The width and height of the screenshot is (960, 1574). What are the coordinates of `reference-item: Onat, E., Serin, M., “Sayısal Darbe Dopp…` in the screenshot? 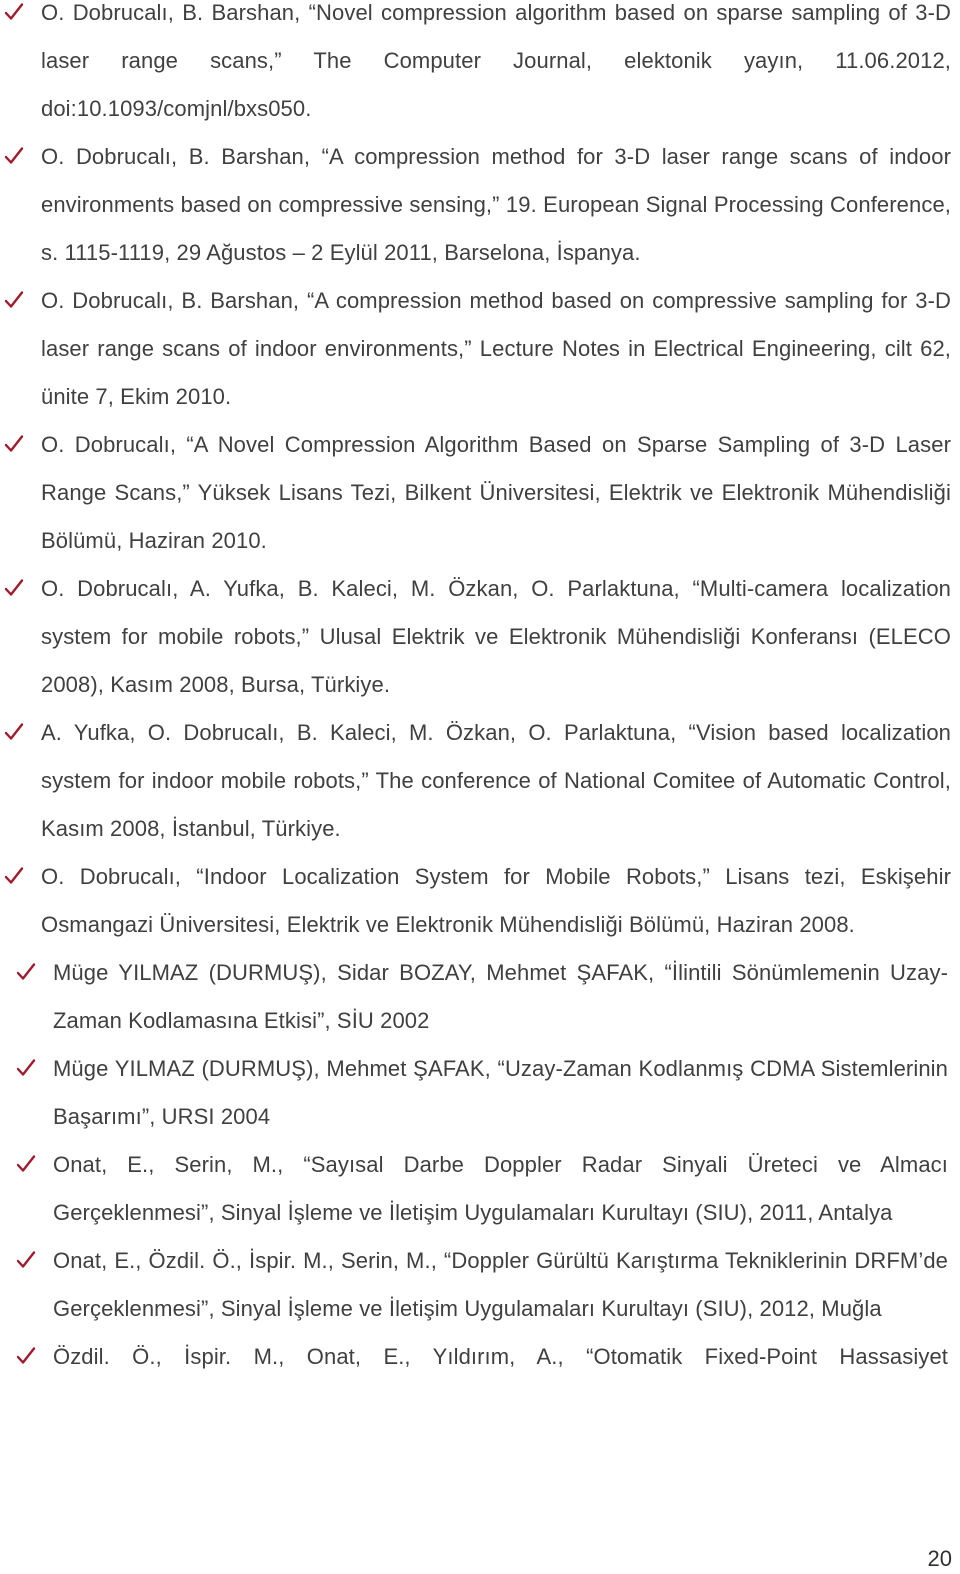 It's located at (480, 1189).